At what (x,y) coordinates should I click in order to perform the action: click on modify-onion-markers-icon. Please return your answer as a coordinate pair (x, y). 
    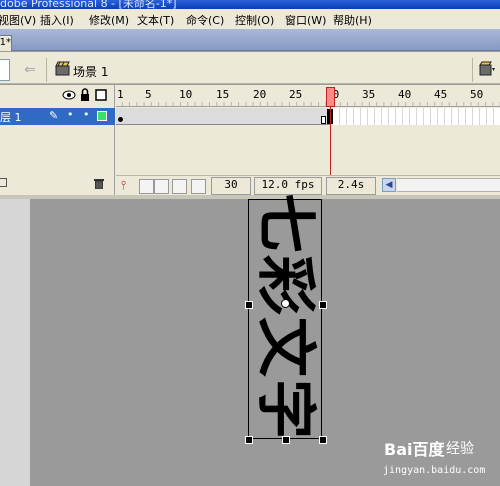
    Looking at the image, I should click on (198, 186).